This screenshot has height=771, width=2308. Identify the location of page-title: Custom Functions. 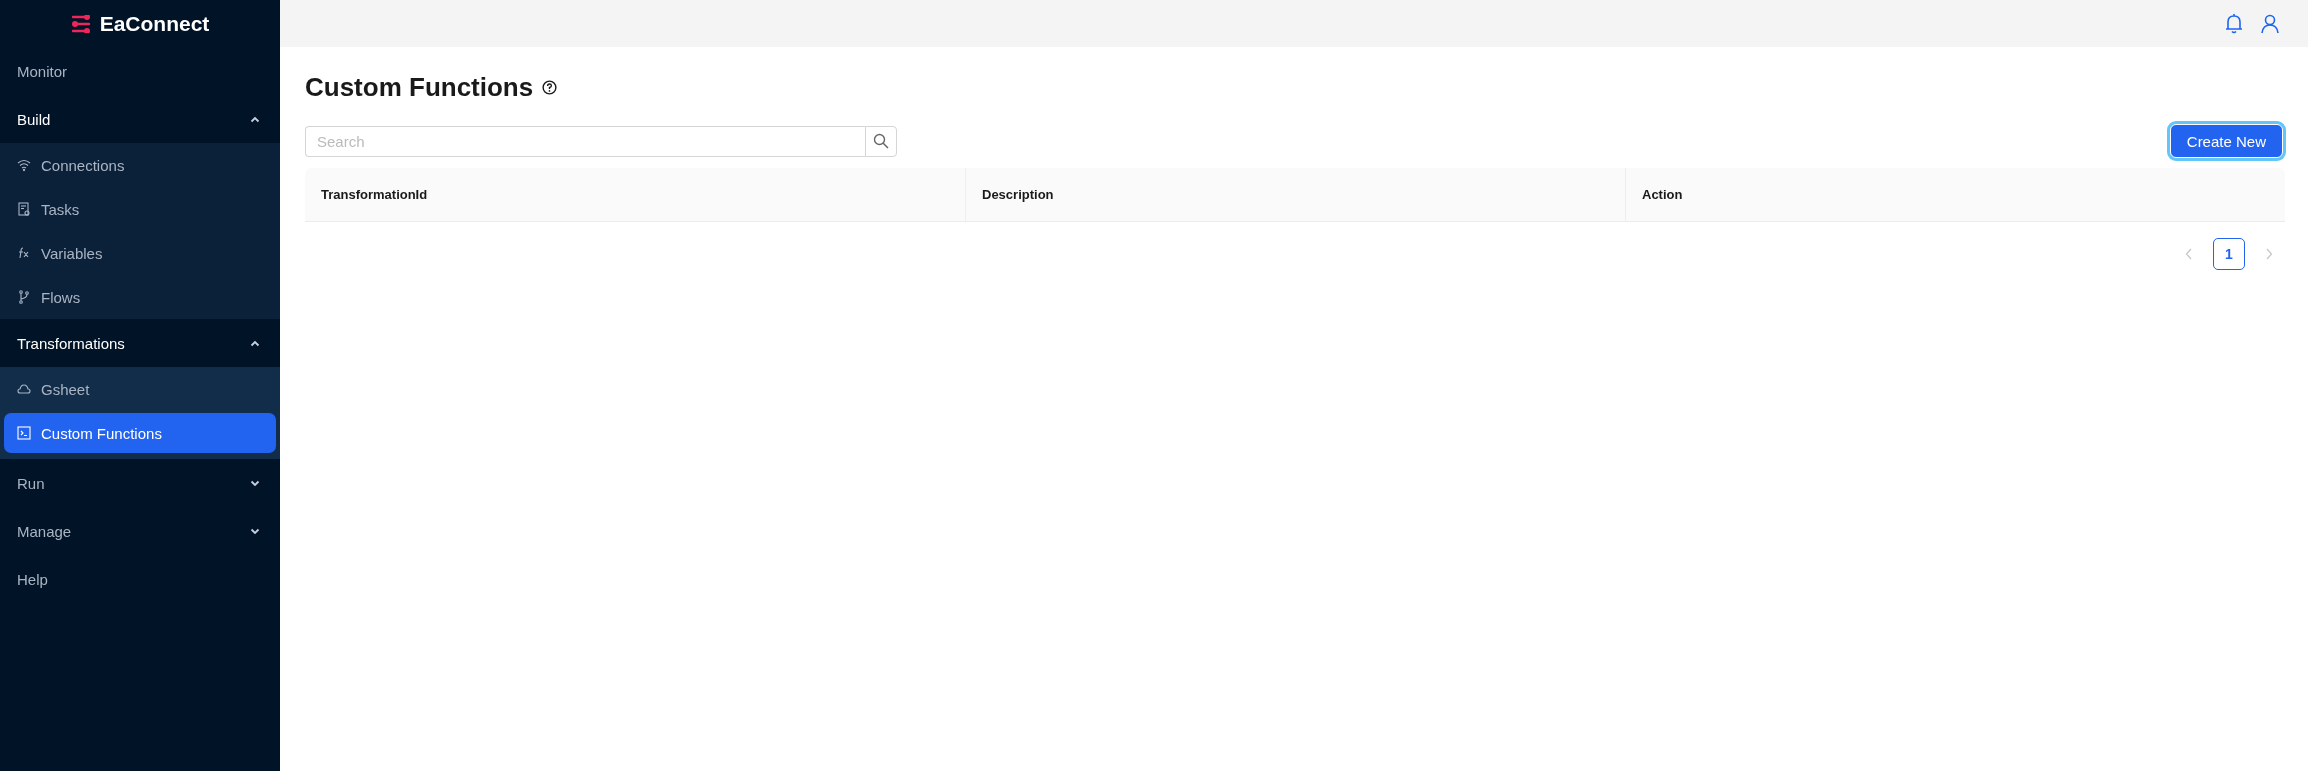
(419, 87).